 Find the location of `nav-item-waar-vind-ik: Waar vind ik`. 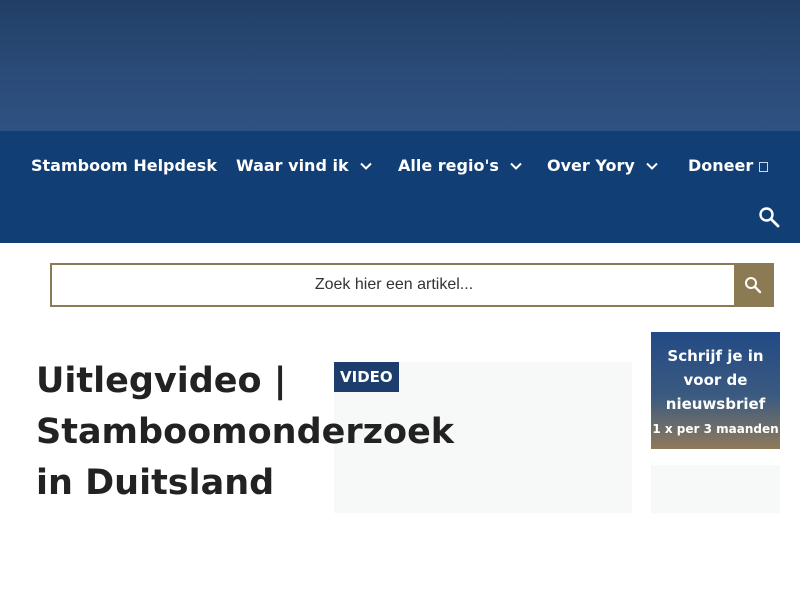

nav-item-waar-vind-ik: Waar vind ik is located at coordinates (304, 166).